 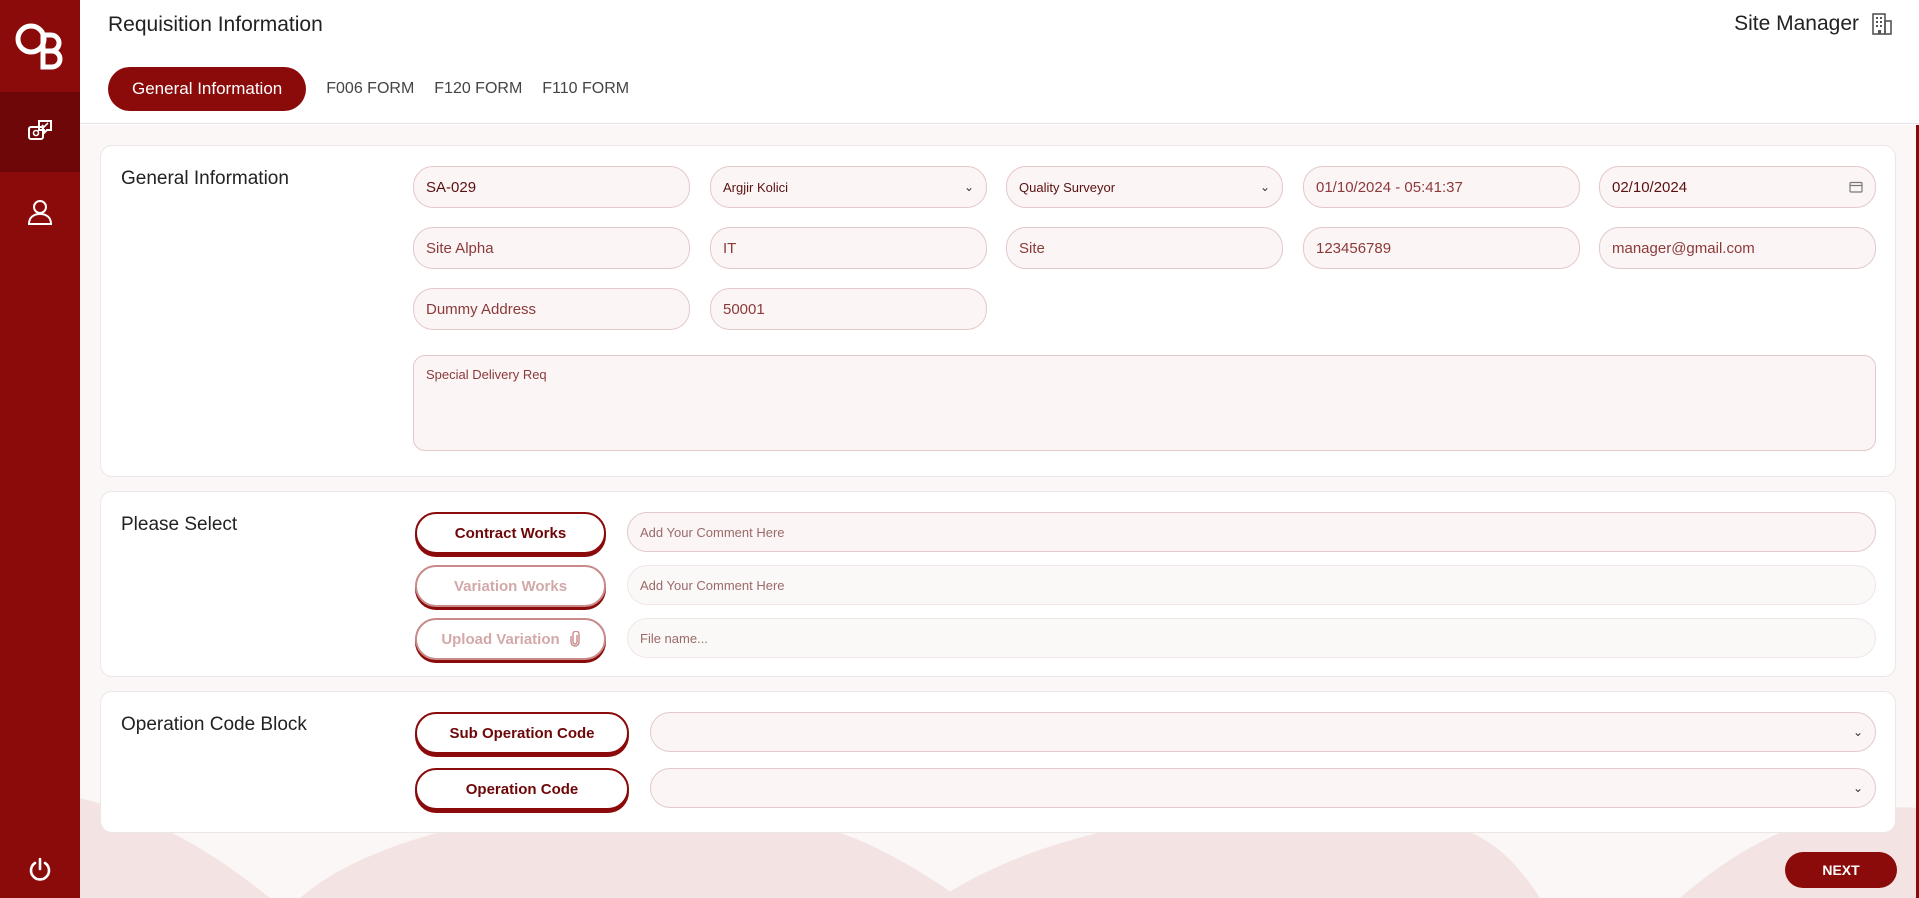 I want to click on tab-general-information: General Information, so click(x=207, y=89).